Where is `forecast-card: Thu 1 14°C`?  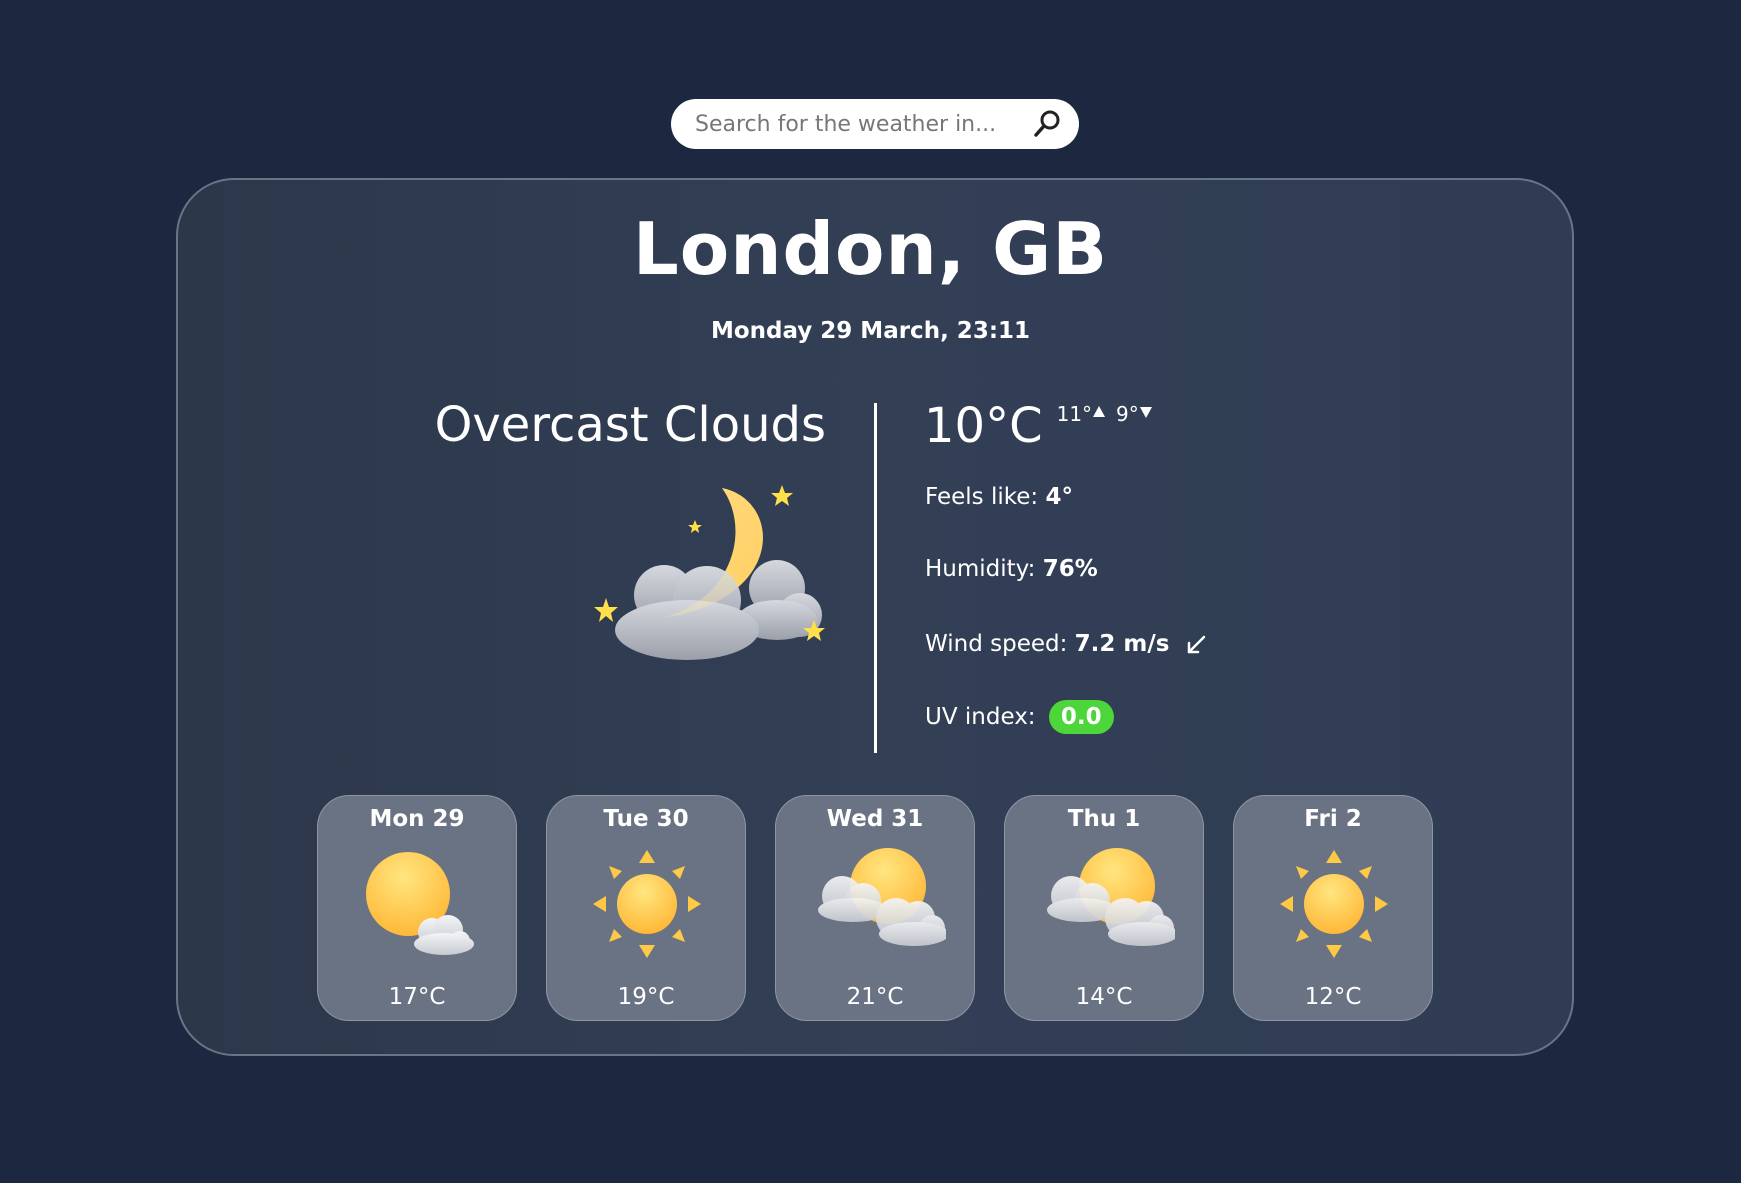
forecast-card: Thu 1 14°C is located at coordinates (1104, 908).